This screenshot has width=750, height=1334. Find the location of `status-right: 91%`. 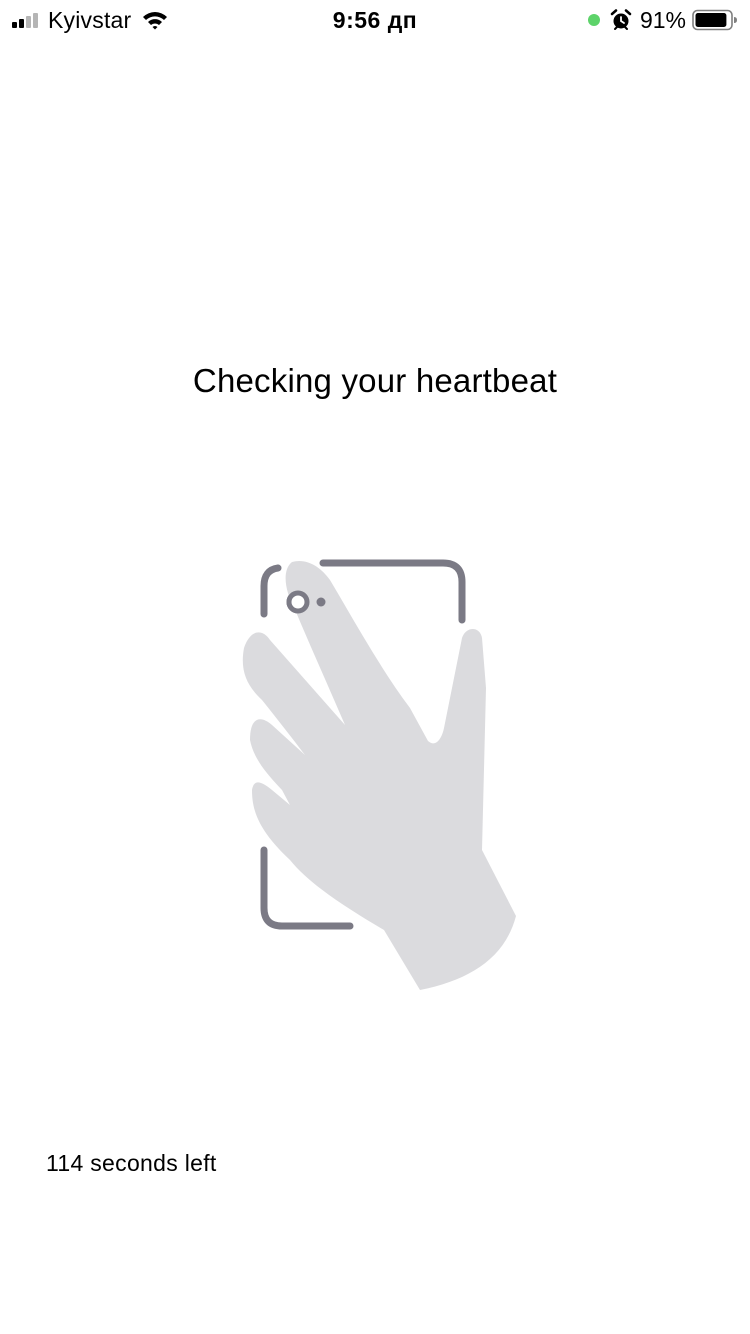

status-right: 91% is located at coordinates (662, 19).